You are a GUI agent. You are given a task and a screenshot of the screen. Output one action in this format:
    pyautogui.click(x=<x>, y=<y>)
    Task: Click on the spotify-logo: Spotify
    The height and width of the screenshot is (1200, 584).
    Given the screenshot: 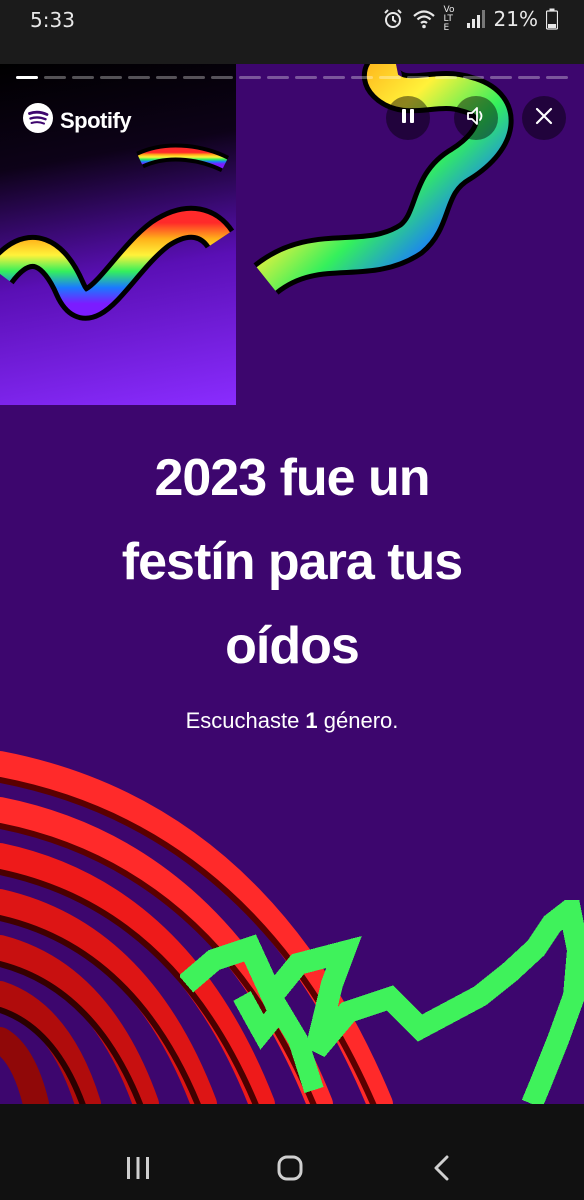 What is the action you would take?
    pyautogui.click(x=77, y=120)
    